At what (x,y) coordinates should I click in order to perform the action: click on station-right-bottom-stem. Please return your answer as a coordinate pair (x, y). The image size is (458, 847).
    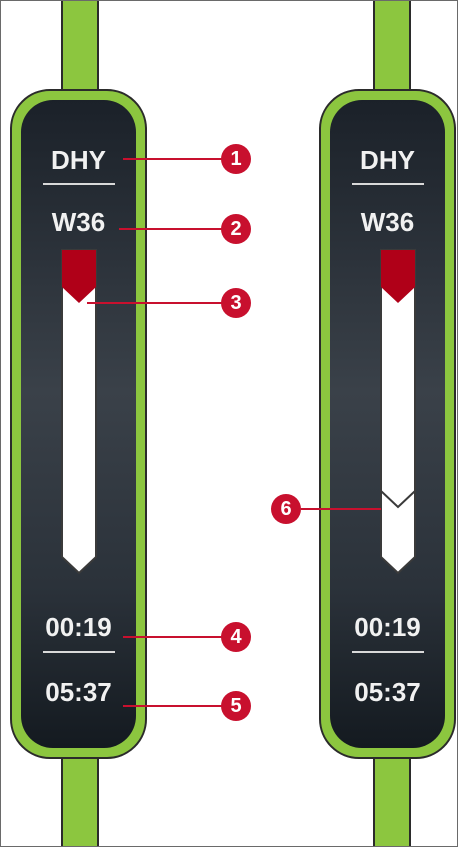
    Looking at the image, I should click on (392, 796).